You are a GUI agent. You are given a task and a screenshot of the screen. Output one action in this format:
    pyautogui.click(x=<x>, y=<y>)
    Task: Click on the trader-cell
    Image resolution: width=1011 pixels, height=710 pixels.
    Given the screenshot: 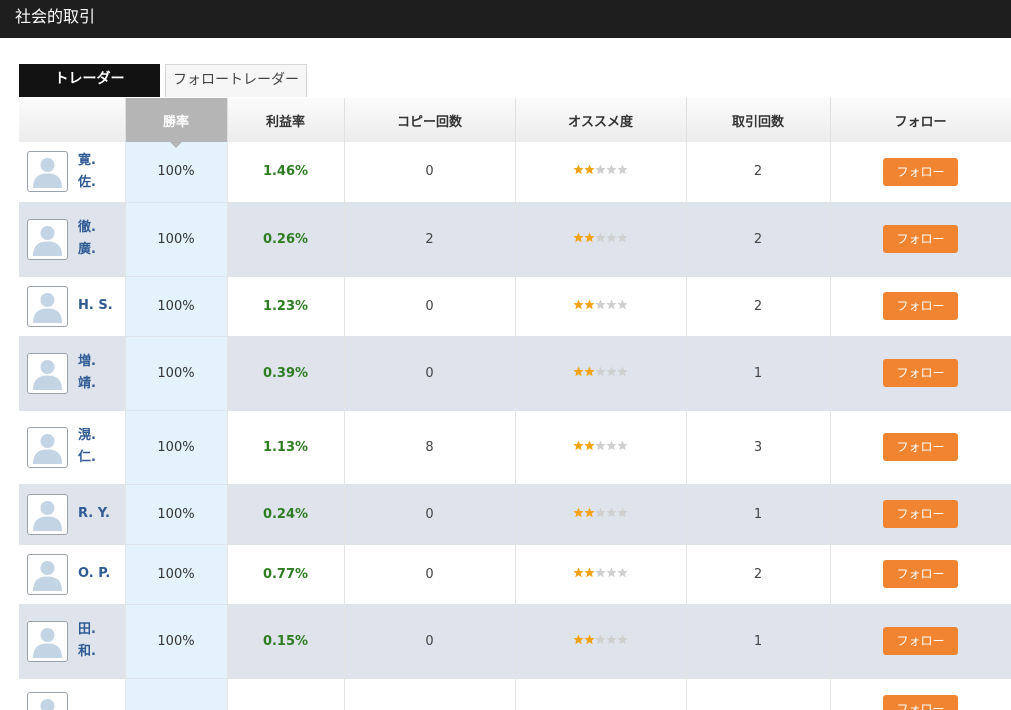 What is the action you would take?
    pyautogui.click(x=72, y=694)
    